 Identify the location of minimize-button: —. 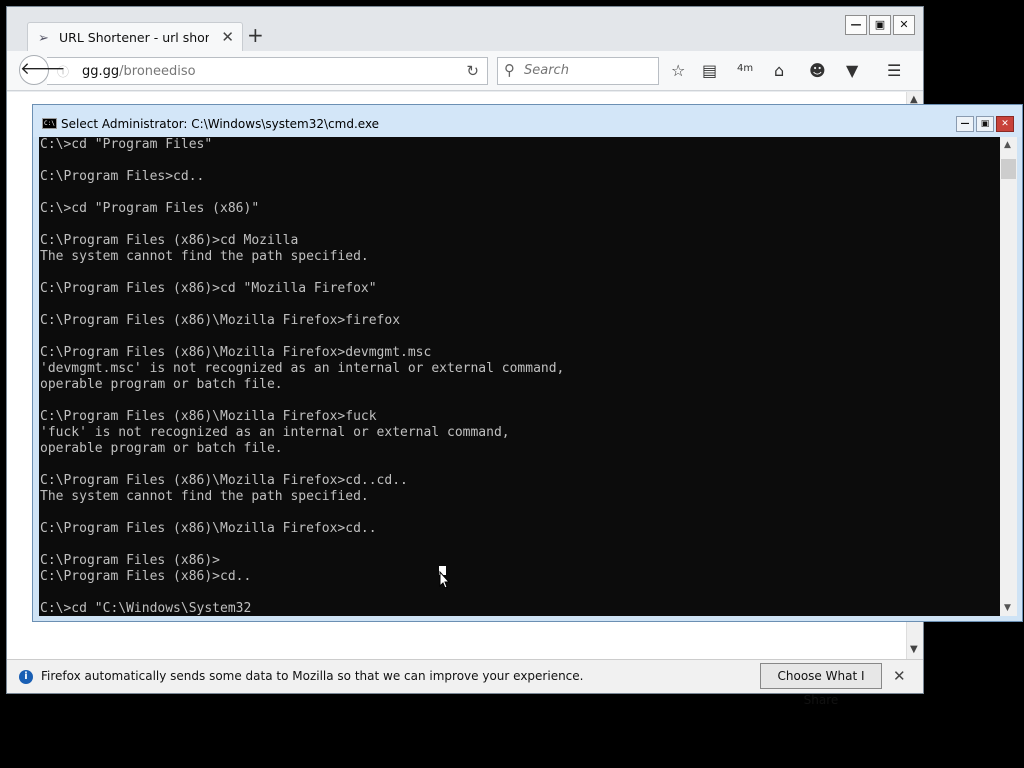
(856, 25).